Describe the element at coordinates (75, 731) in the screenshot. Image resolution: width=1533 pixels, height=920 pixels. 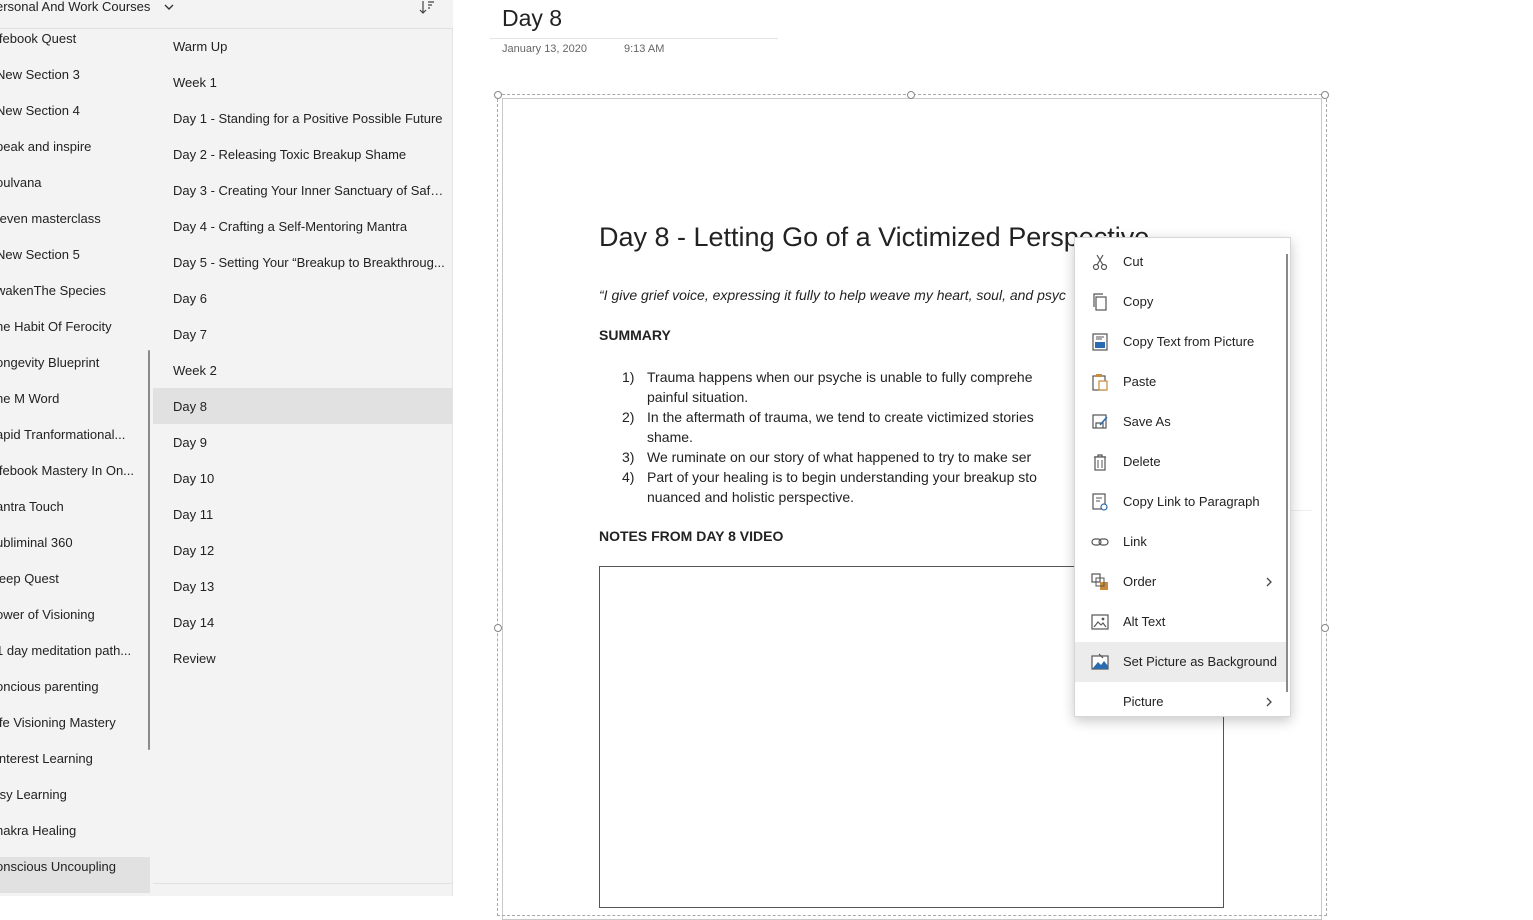
I see `section-item: ife Visioning Mastery` at that location.